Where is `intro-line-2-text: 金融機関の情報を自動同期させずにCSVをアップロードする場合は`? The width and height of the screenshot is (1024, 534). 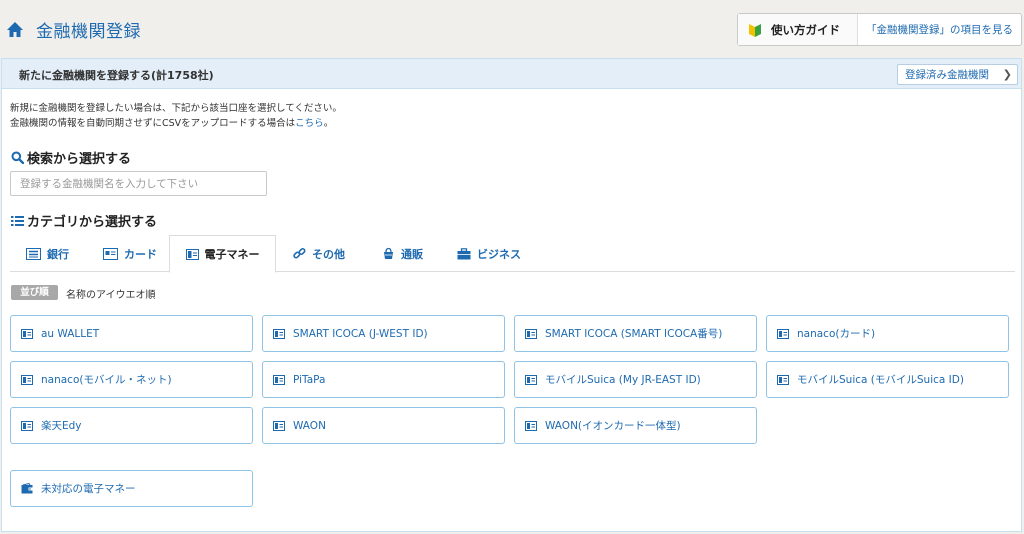 intro-line-2-text: 金融機関の情報を自動同期させずにCSVをアップロードする場合は is located at coordinates (153, 123).